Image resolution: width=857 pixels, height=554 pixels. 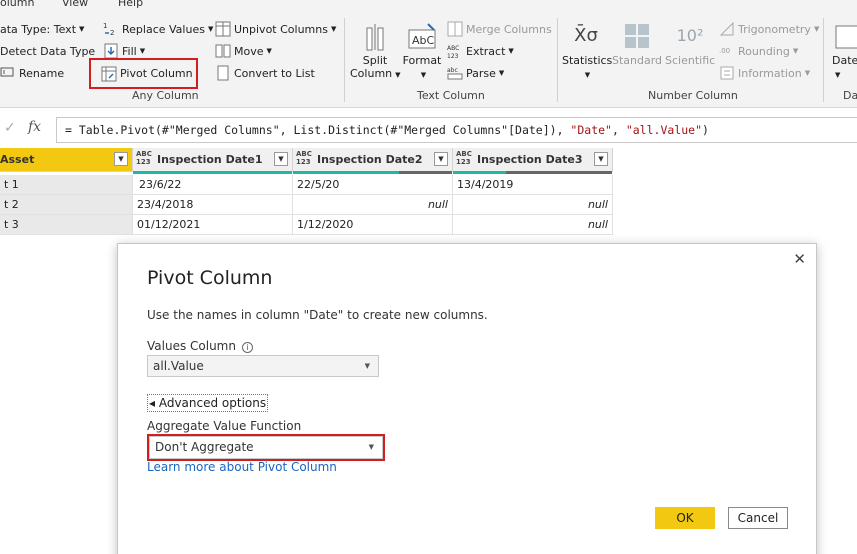 I want to click on convert-to-list-button: Convert to List, so click(x=265, y=73).